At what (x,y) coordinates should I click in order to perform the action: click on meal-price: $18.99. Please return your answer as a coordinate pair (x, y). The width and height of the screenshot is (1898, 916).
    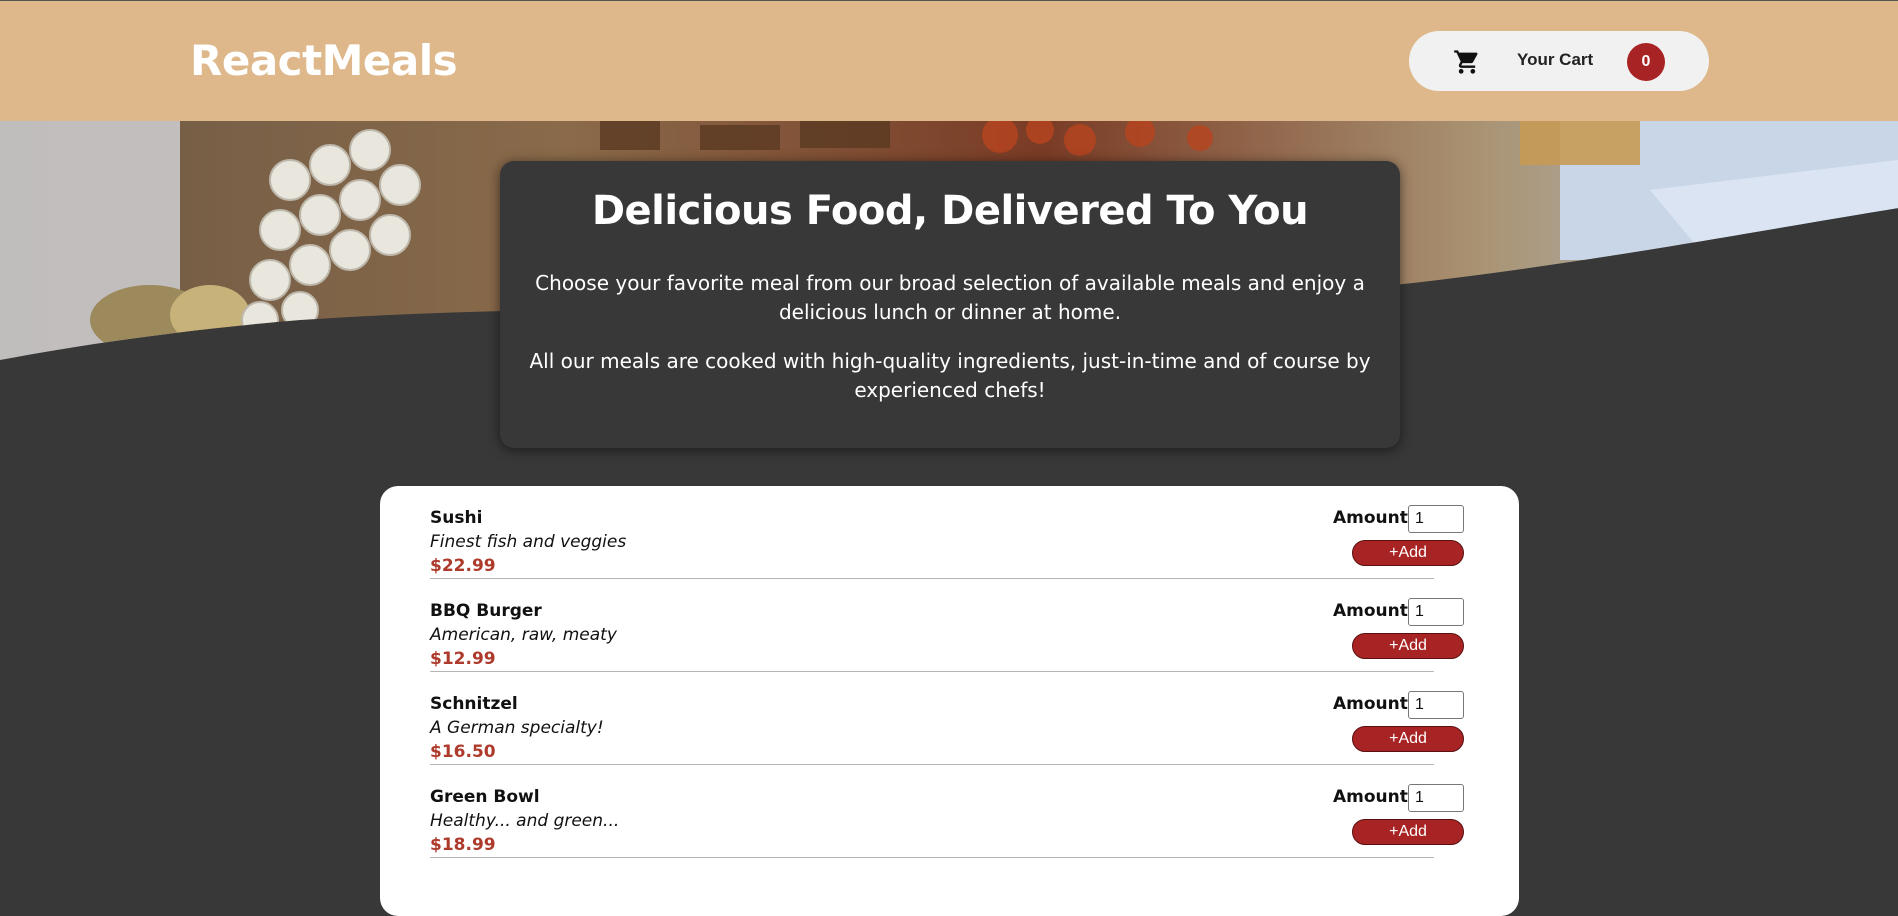
    Looking at the image, I should click on (463, 845).